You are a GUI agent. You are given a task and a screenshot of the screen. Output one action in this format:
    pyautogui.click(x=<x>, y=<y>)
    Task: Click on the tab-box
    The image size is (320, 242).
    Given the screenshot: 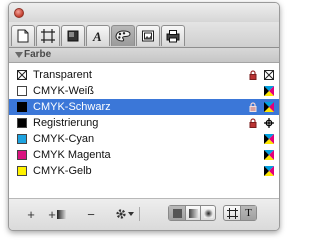 What is the action you would take?
    pyautogui.click(x=73, y=35)
    